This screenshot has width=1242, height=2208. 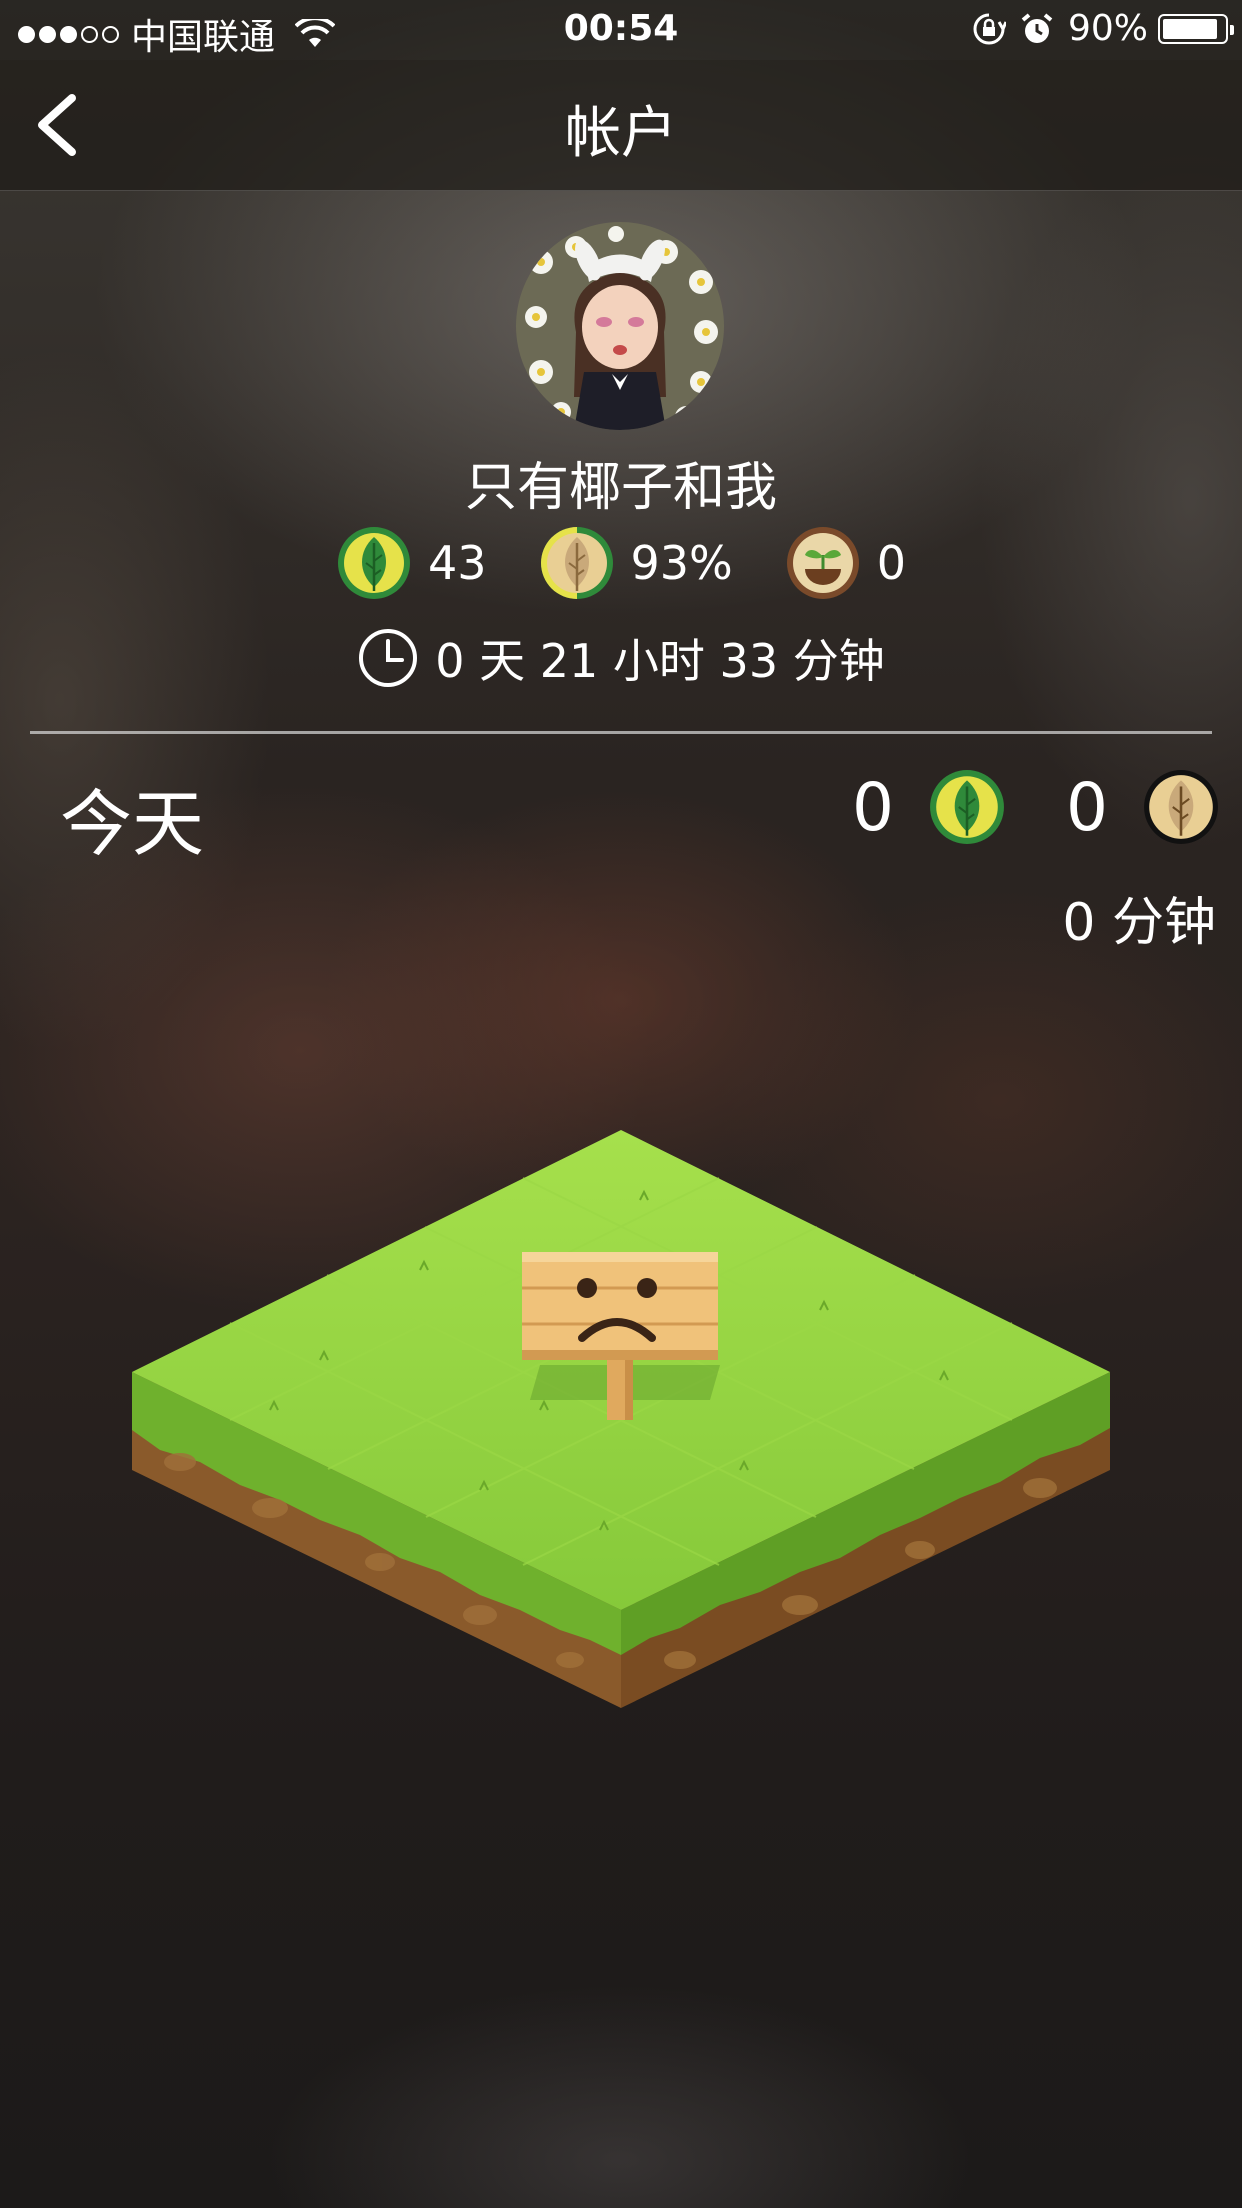 I want to click on healthy-trees-stat: 43, so click(x=411, y=563).